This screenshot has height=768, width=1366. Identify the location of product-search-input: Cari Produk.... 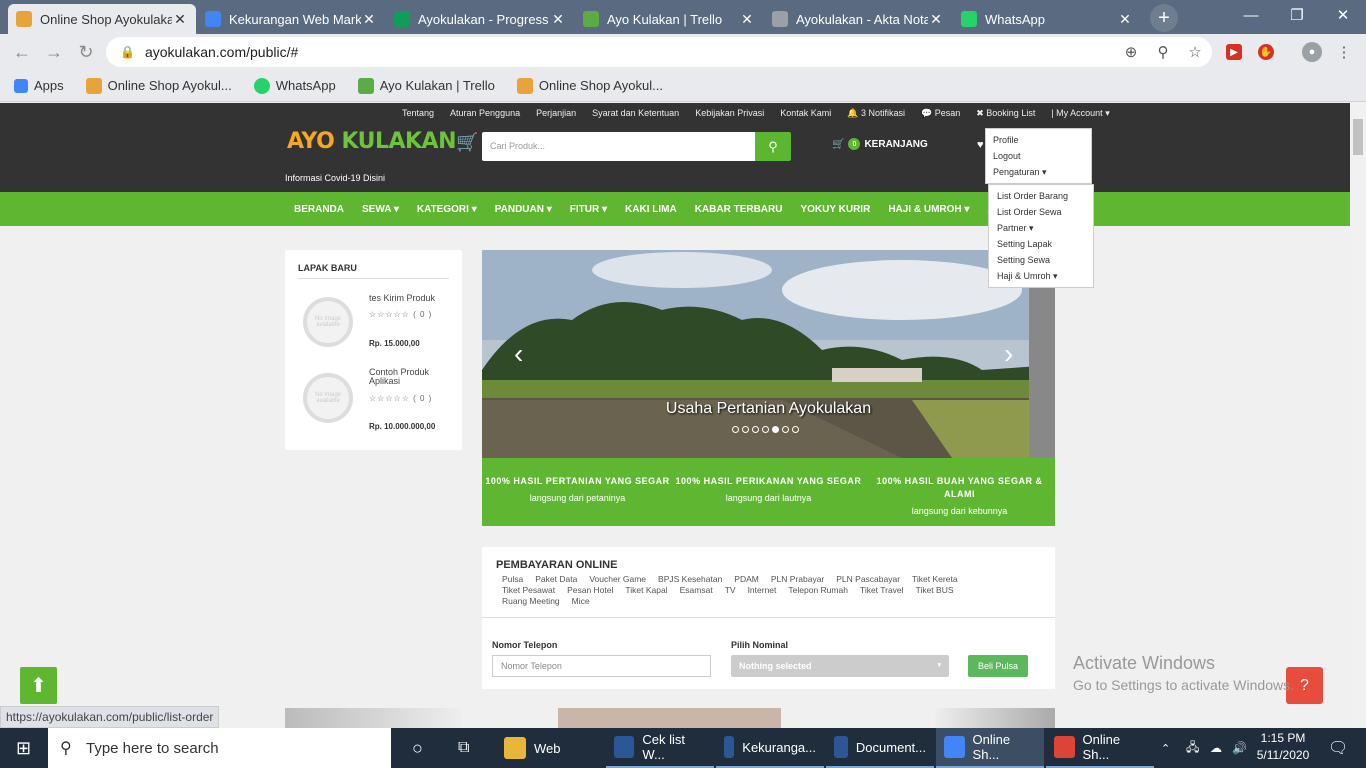
(618, 146).